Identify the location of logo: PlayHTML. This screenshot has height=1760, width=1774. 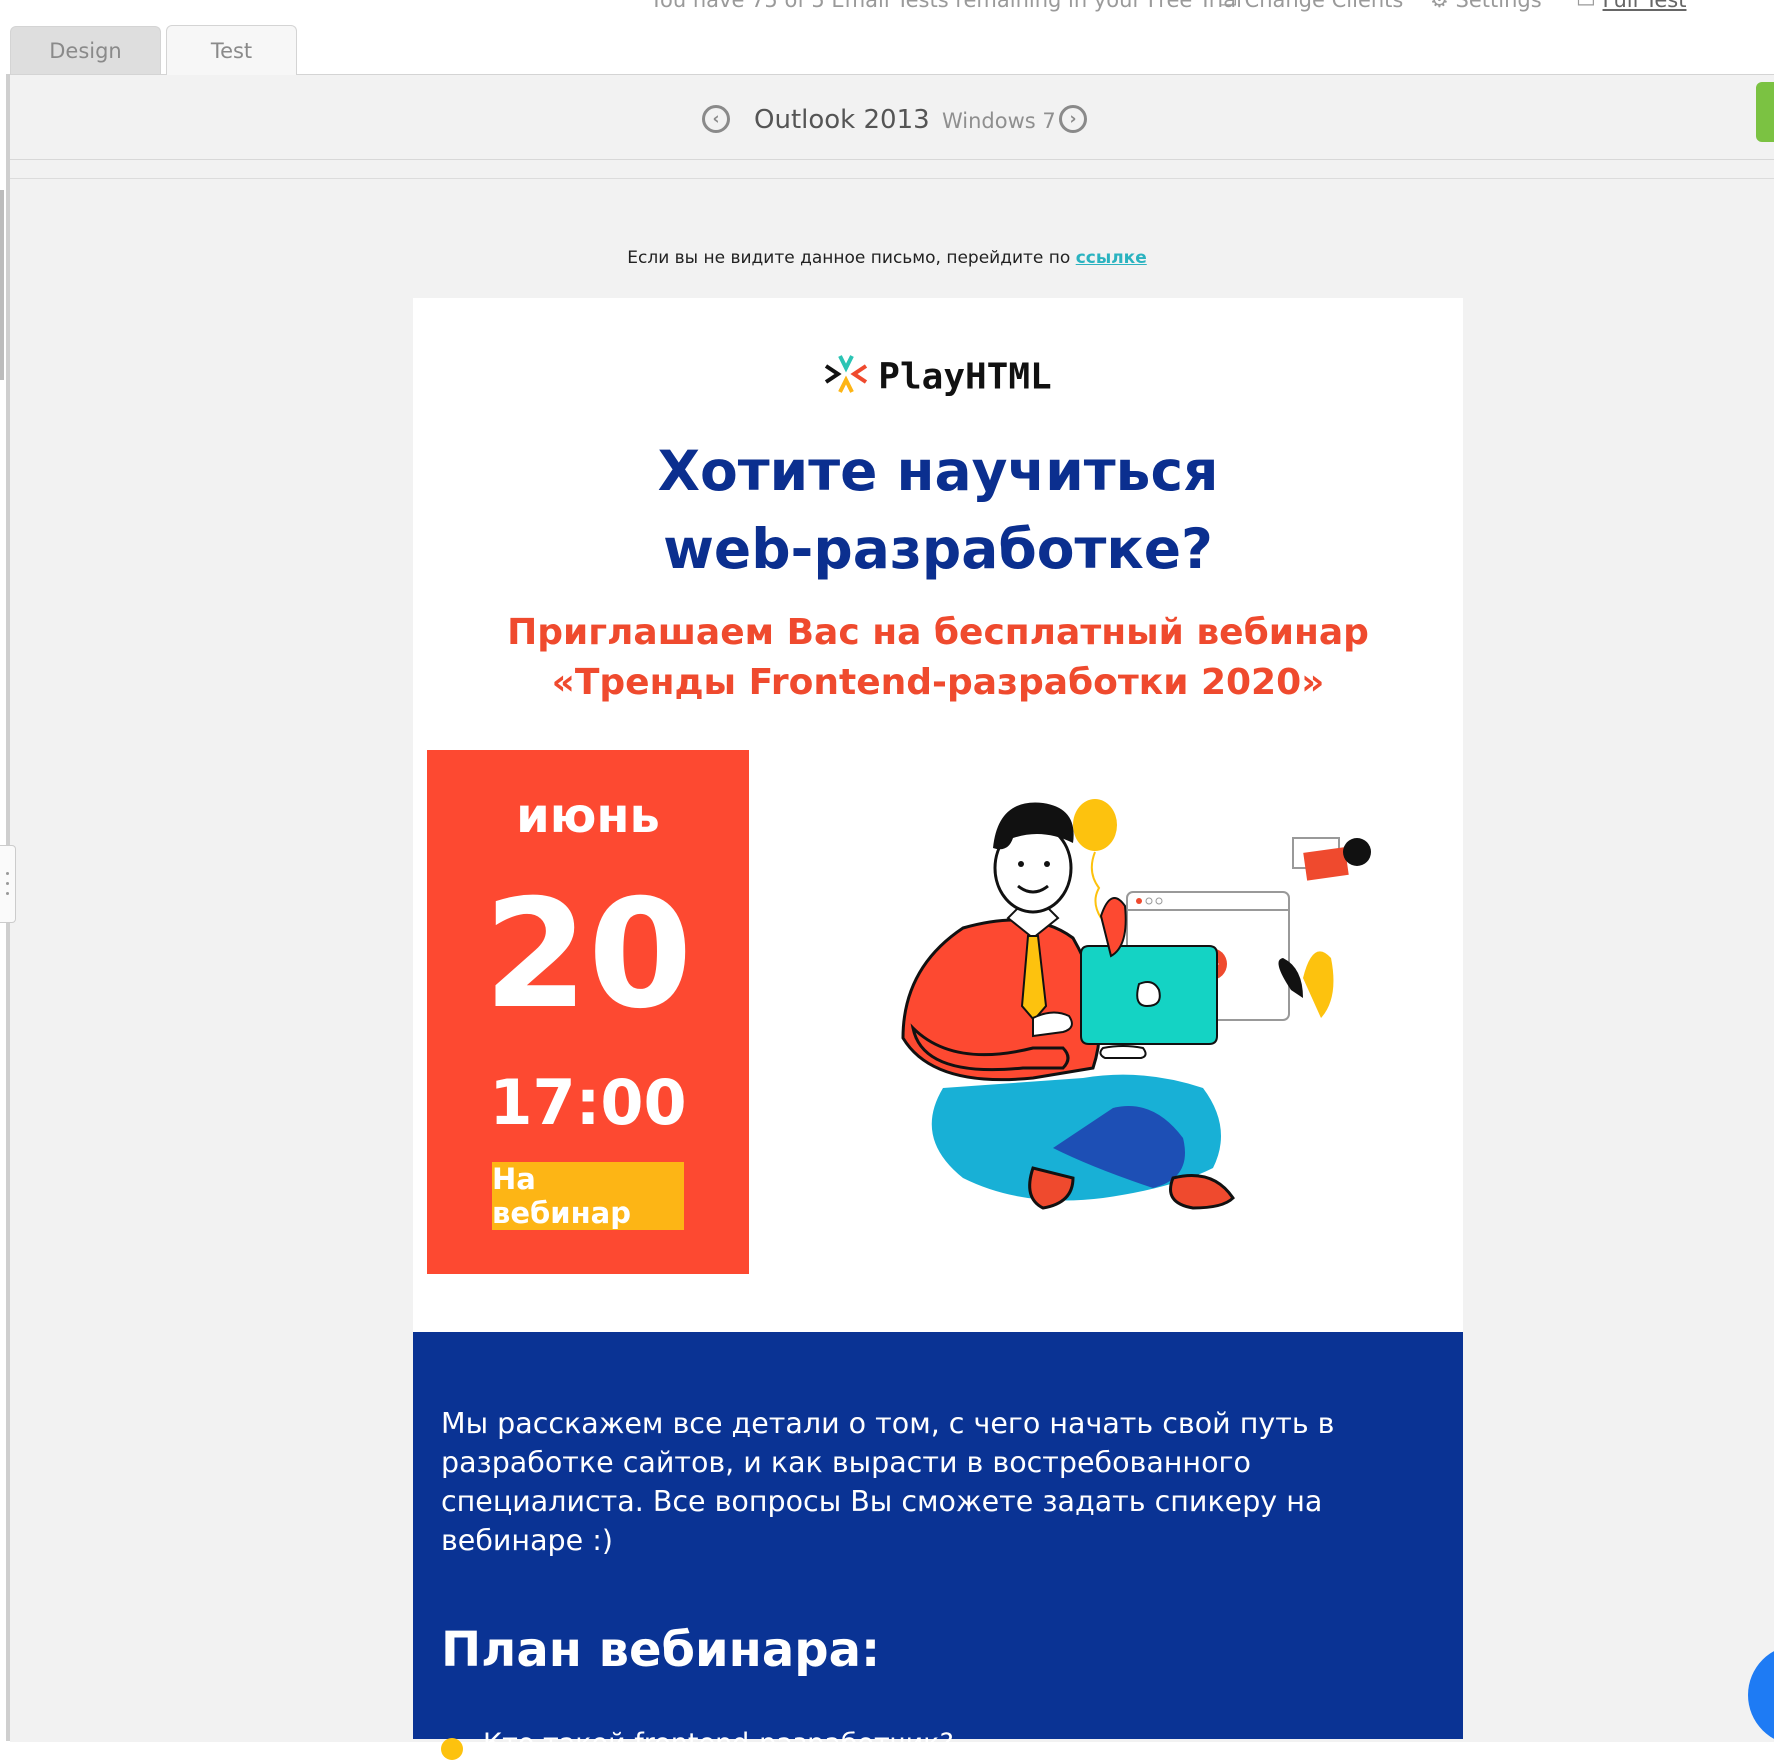
(938, 378).